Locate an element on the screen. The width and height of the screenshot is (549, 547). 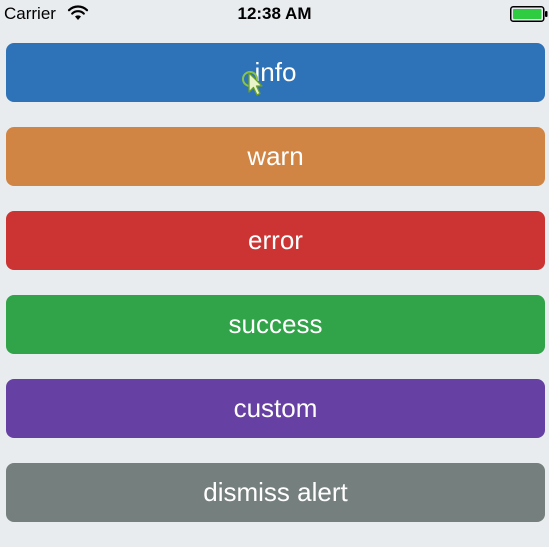
custom-button-label: custom is located at coordinates (275, 408).